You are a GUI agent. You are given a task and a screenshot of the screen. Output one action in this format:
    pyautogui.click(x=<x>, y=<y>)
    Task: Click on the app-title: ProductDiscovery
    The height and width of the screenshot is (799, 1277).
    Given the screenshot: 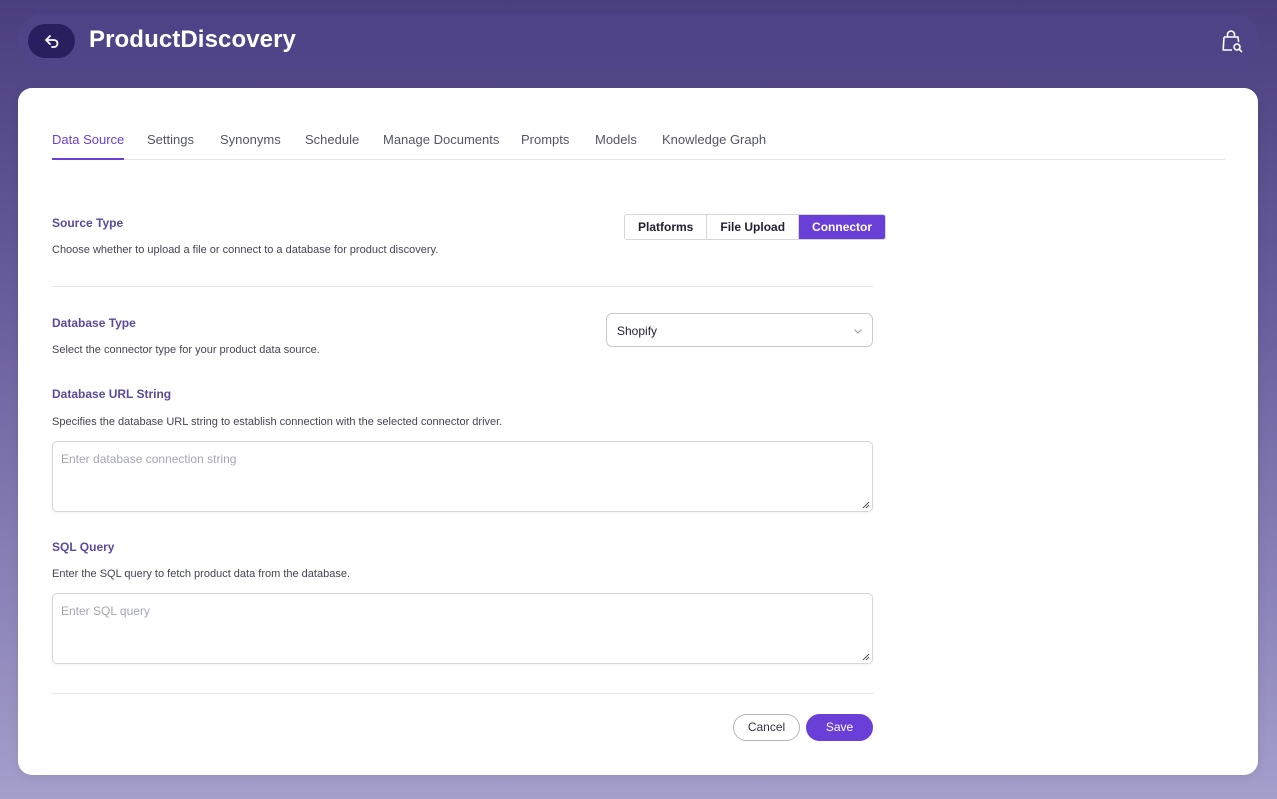 What is the action you would take?
    pyautogui.click(x=193, y=39)
    